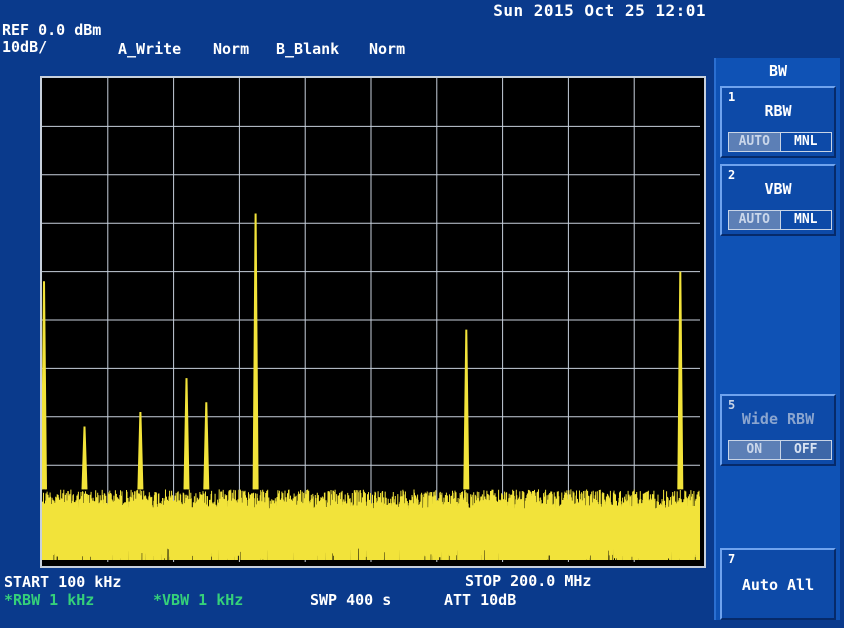 The height and width of the screenshot is (628, 844). Describe the element at coordinates (150, 49) in the screenshot. I see `trace-a-mode: A_Write` at that location.